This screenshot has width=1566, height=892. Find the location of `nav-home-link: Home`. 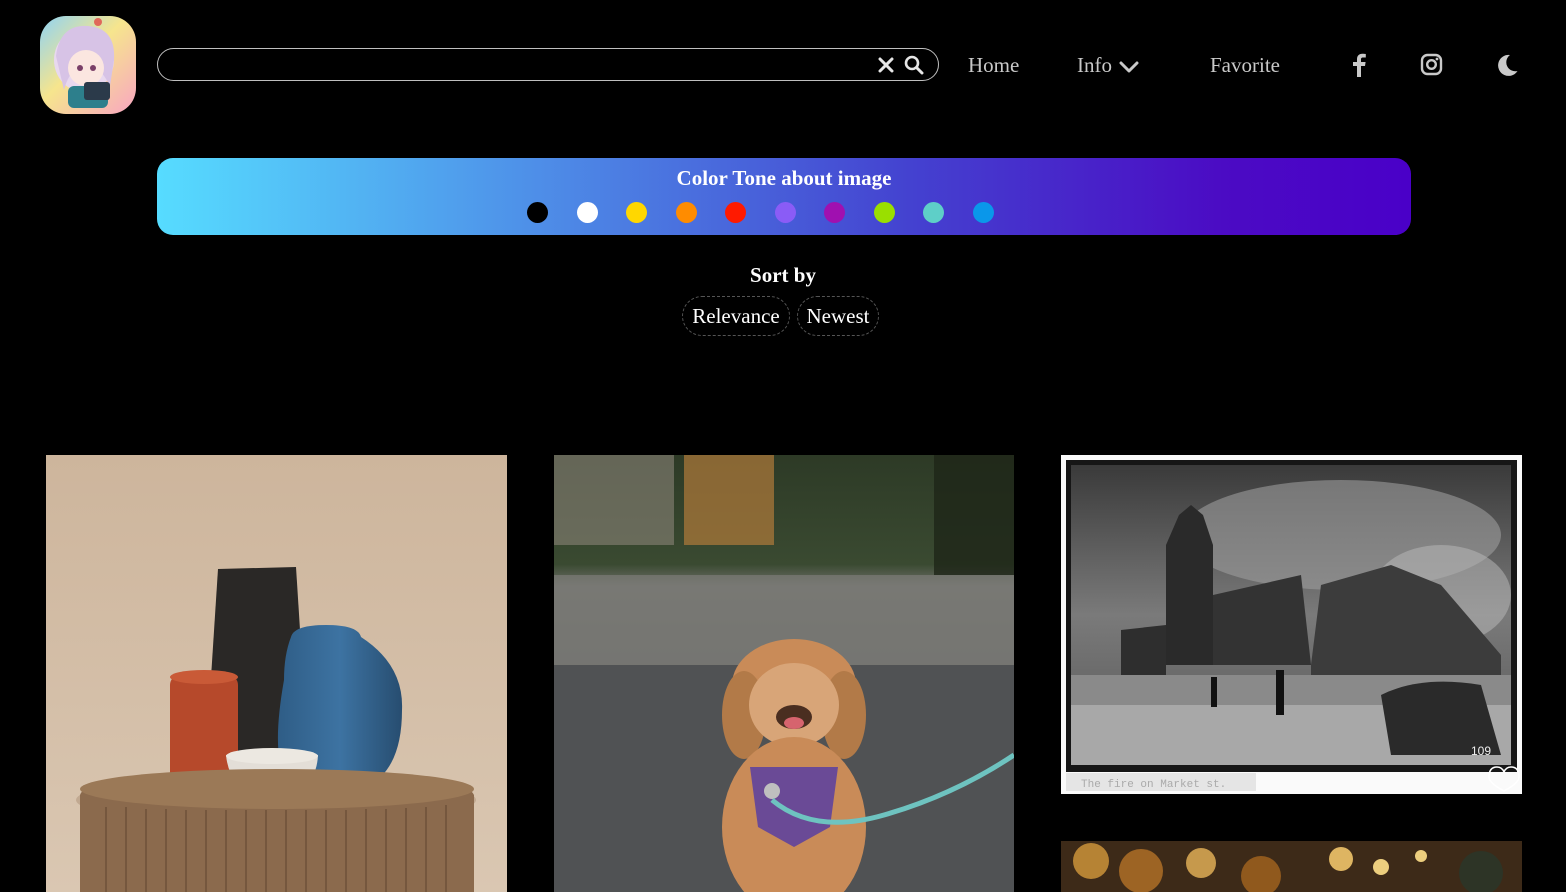

nav-home-link: Home is located at coordinates (993, 65).